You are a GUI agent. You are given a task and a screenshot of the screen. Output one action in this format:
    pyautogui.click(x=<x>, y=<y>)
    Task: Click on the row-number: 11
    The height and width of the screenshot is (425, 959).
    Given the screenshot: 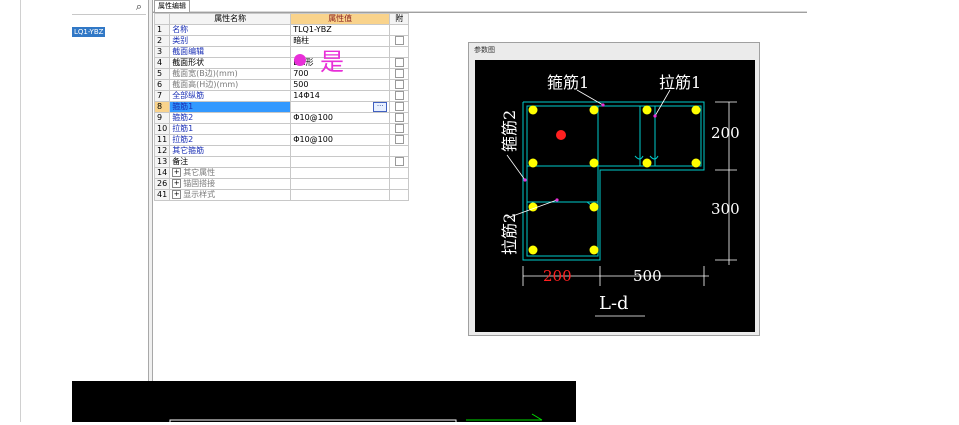 What is the action you would take?
    pyautogui.click(x=162, y=140)
    